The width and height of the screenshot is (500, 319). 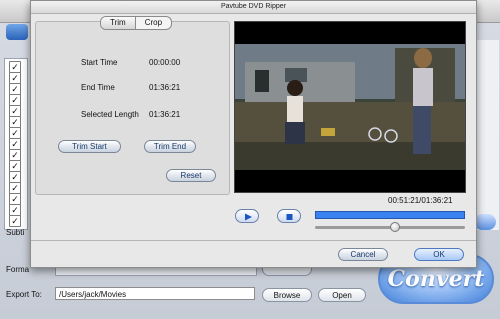 I want to click on format-label: Forma, so click(x=18, y=269).